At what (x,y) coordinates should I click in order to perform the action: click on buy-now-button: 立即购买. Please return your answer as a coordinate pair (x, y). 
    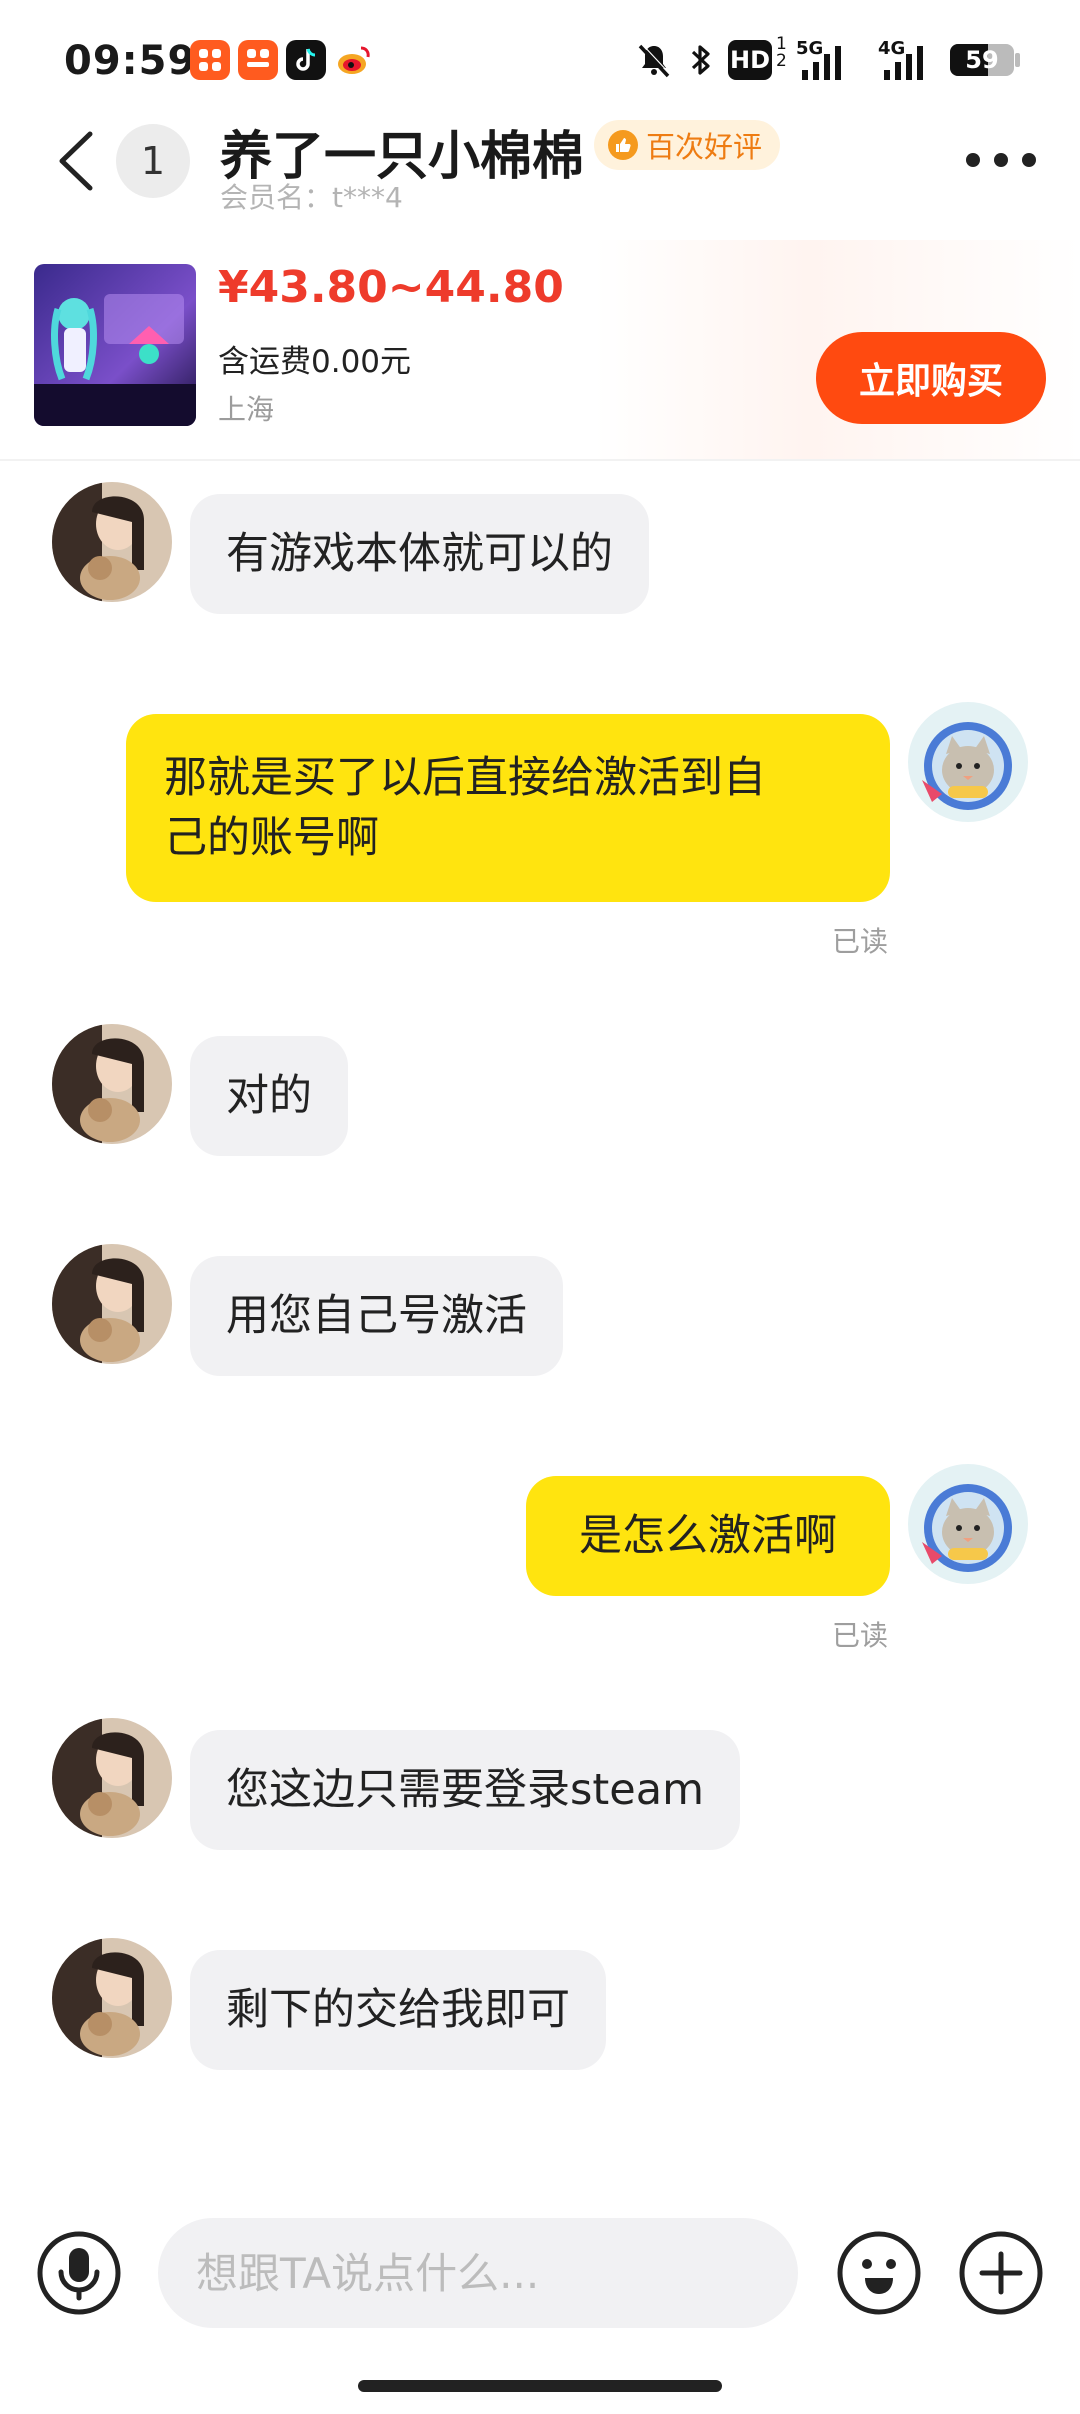
    Looking at the image, I should click on (931, 378).